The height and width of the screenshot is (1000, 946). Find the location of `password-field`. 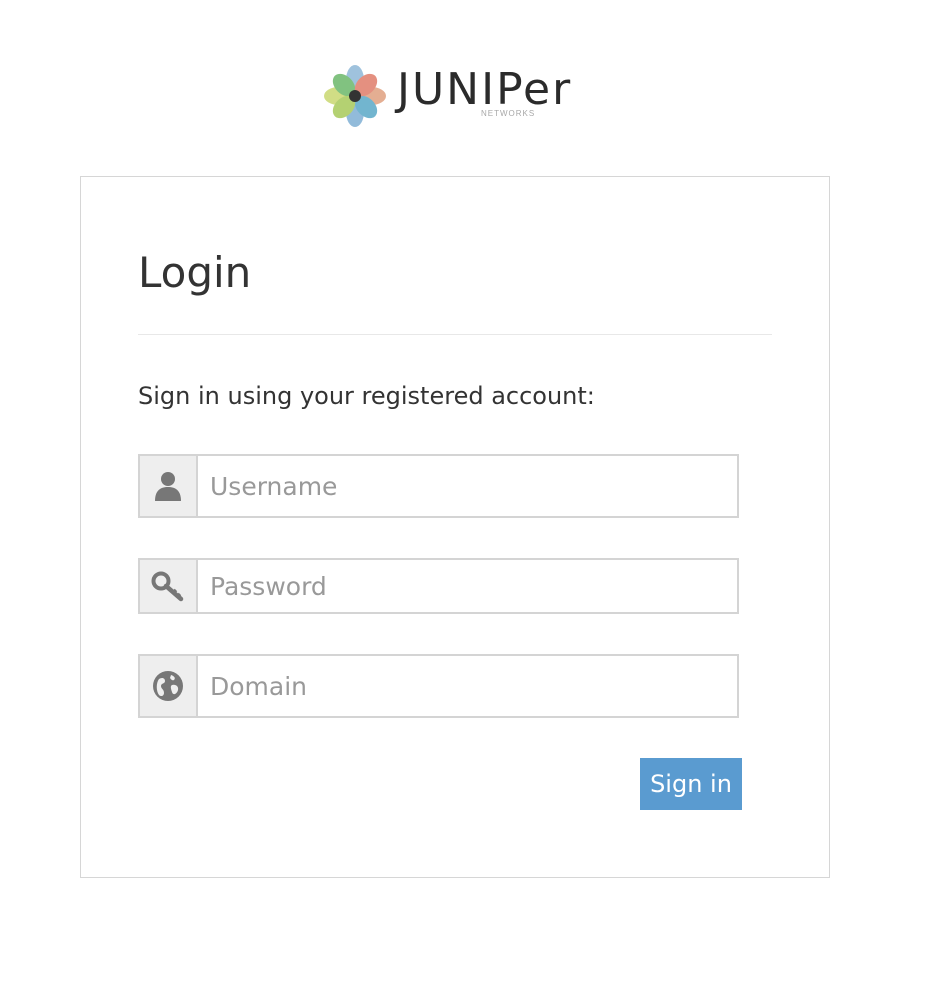

password-field is located at coordinates (438, 586).